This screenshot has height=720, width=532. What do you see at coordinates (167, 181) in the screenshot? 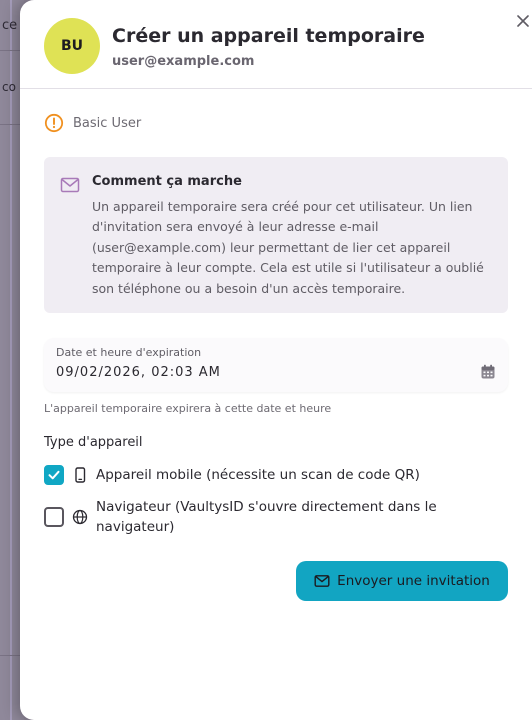
I see `info-title: Comment ça marche` at bounding box center [167, 181].